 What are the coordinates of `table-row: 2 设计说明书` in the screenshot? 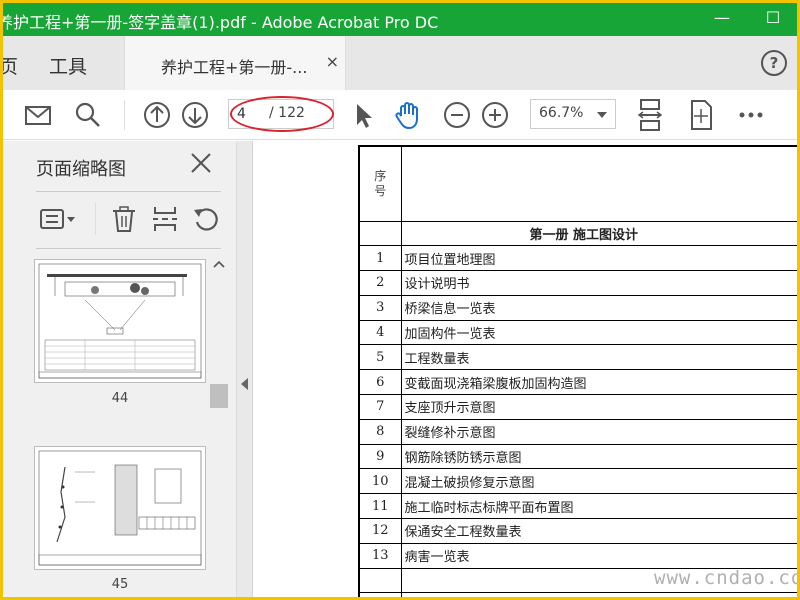 It's located at (577, 283).